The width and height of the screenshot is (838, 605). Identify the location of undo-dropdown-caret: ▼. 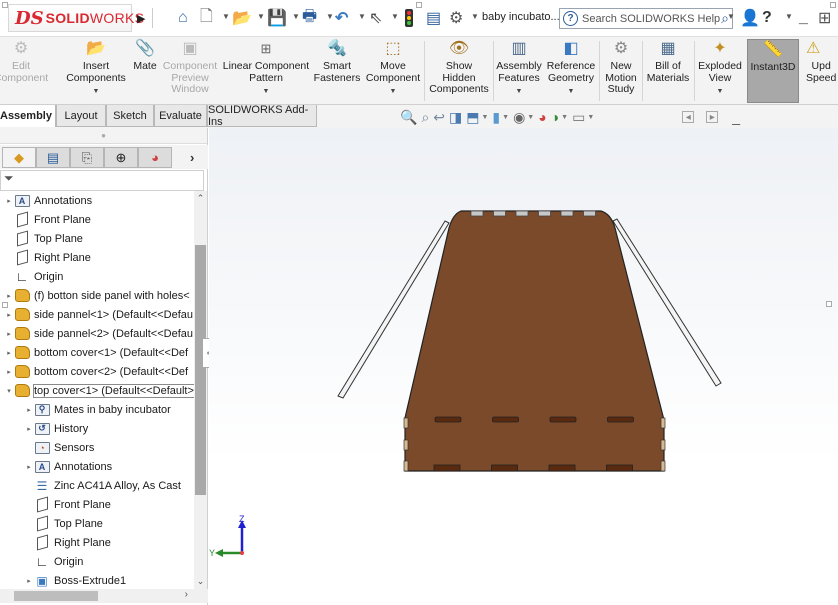
(362, 16).